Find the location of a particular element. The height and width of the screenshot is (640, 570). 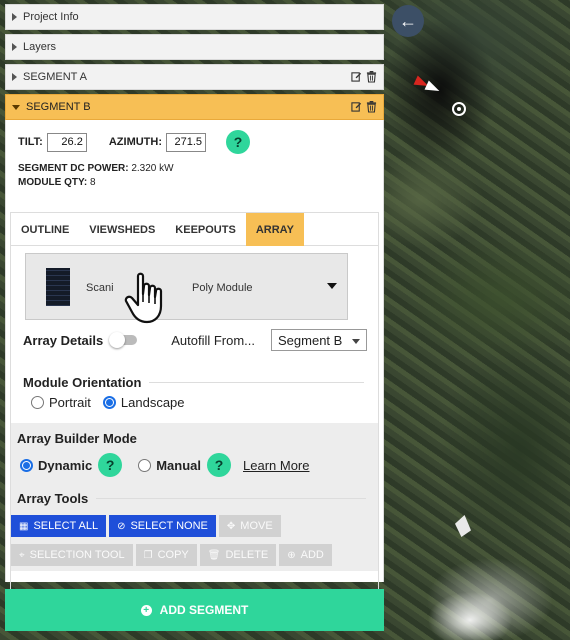

azimuth-label: AZIMUTH: is located at coordinates (135, 142).